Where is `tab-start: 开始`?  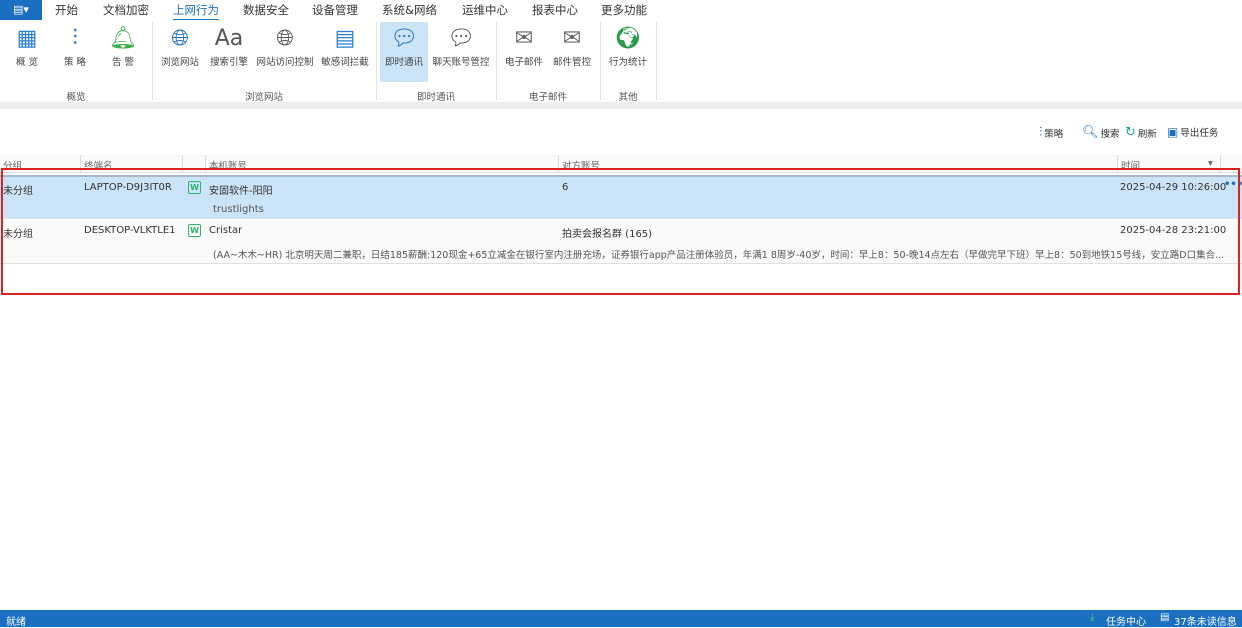 tab-start: 开始 is located at coordinates (66, 10).